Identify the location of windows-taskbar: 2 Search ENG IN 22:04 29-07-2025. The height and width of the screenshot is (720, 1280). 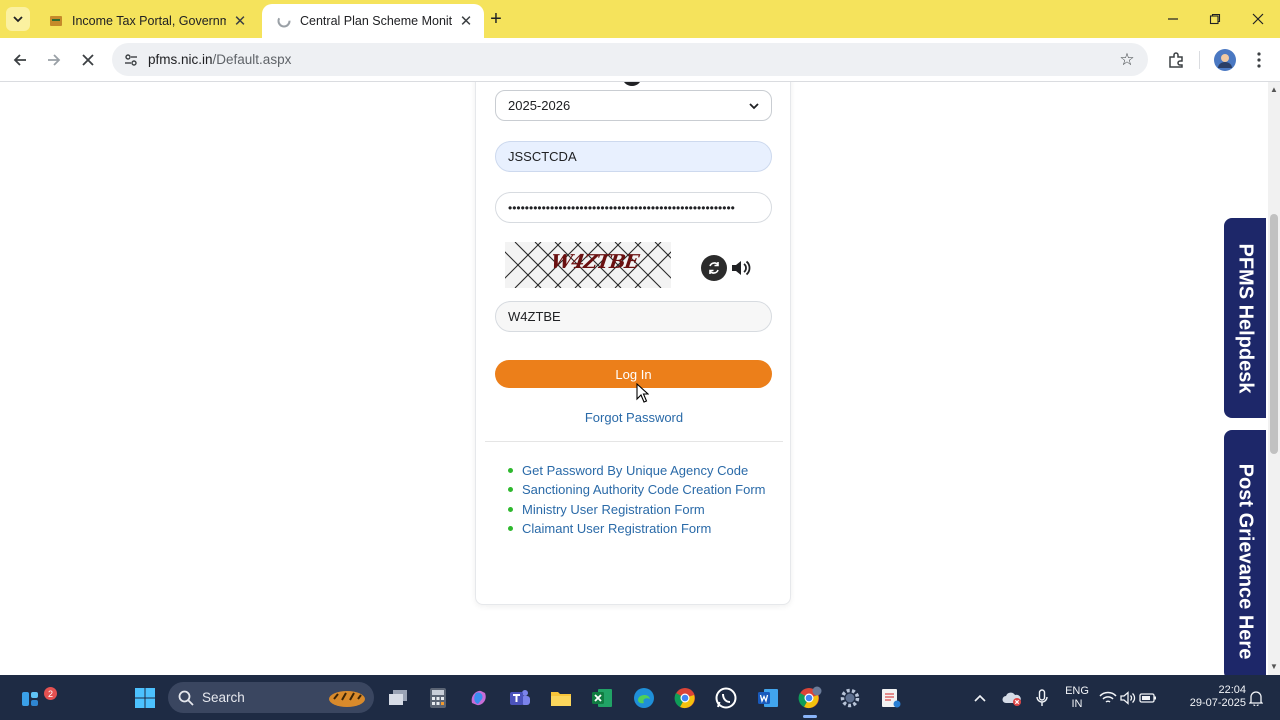
(640, 697).